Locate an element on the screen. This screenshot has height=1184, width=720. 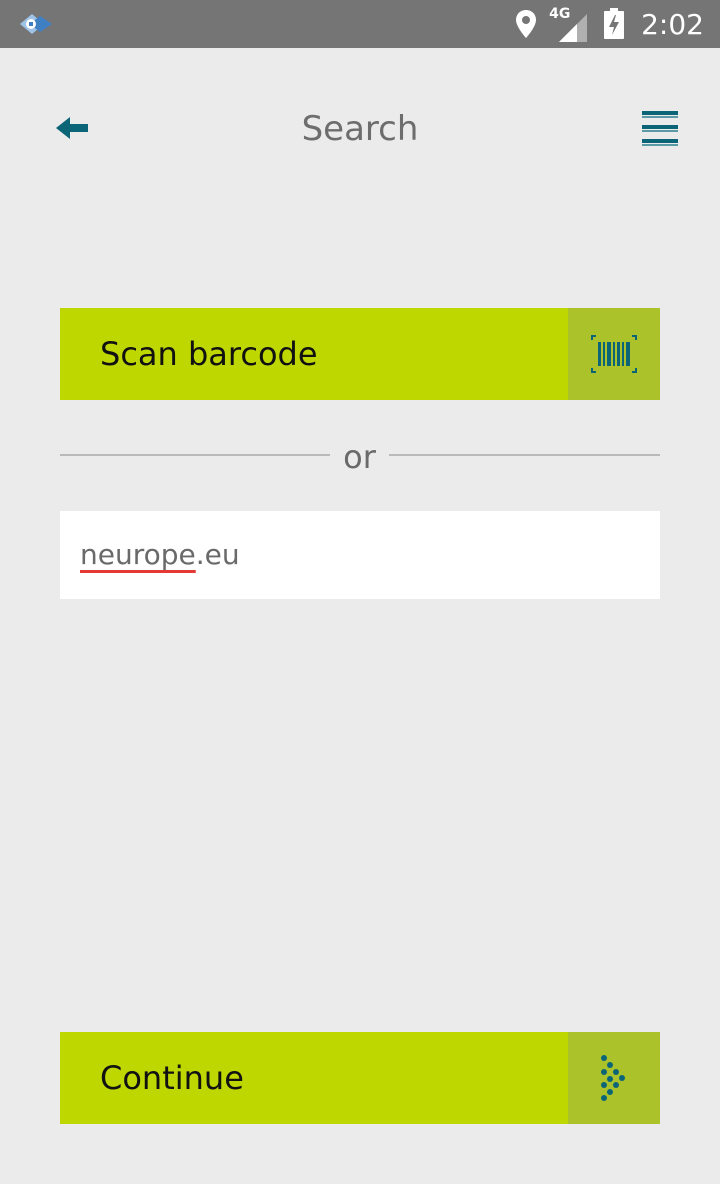
status-icons: 4G 2:02 is located at coordinates (609, 24).